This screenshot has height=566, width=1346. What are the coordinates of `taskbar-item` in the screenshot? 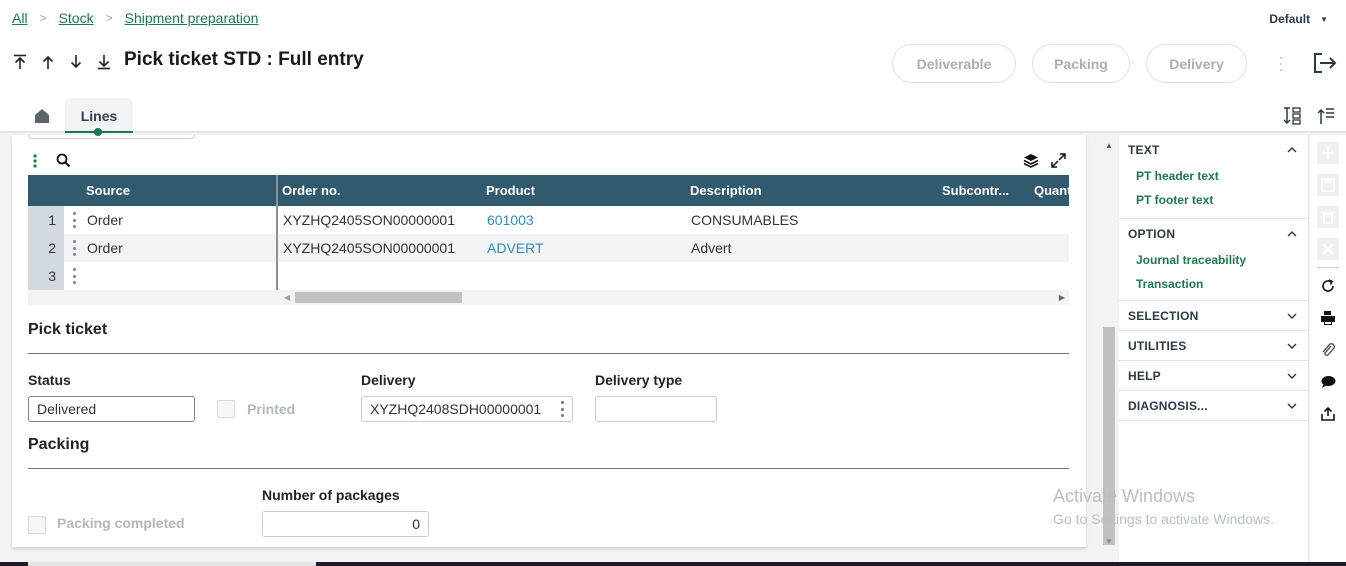 It's located at (172, 564).